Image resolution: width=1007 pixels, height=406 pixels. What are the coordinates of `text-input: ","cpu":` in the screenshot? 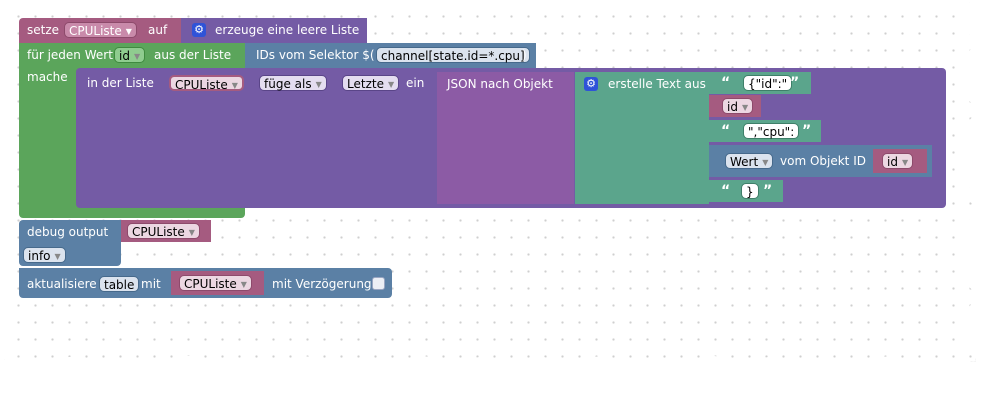 It's located at (771, 131).